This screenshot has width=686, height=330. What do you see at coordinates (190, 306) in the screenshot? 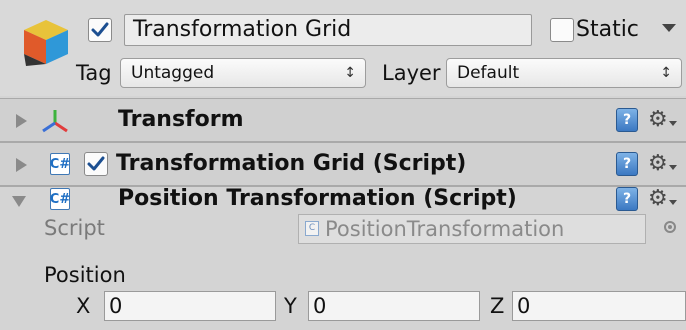
I see `position-x-field: 0` at bounding box center [190, 306].